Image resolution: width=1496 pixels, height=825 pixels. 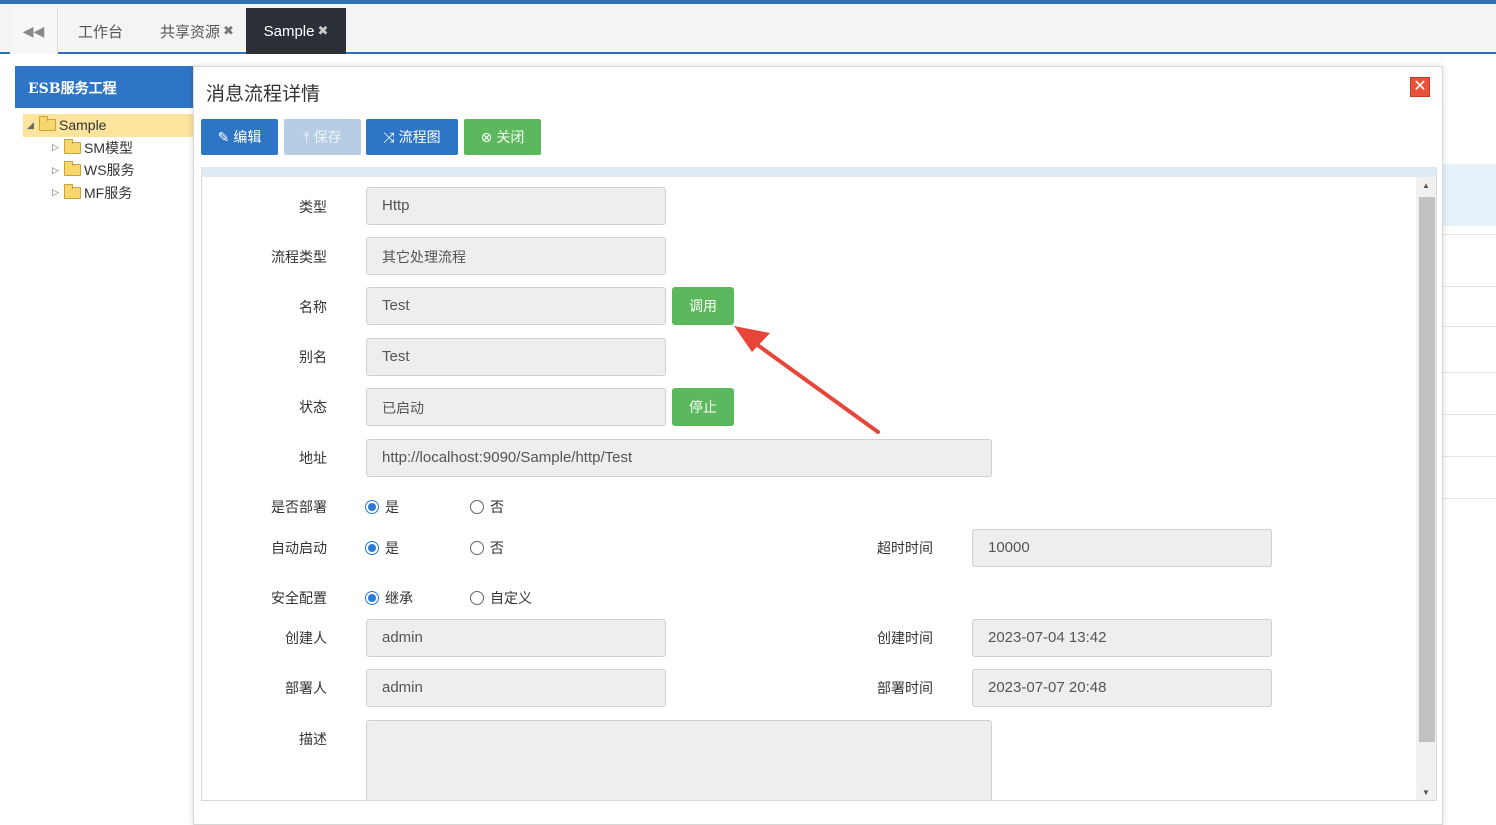 I want to click on radio-label: 自定义, so click(x=511, y=598).